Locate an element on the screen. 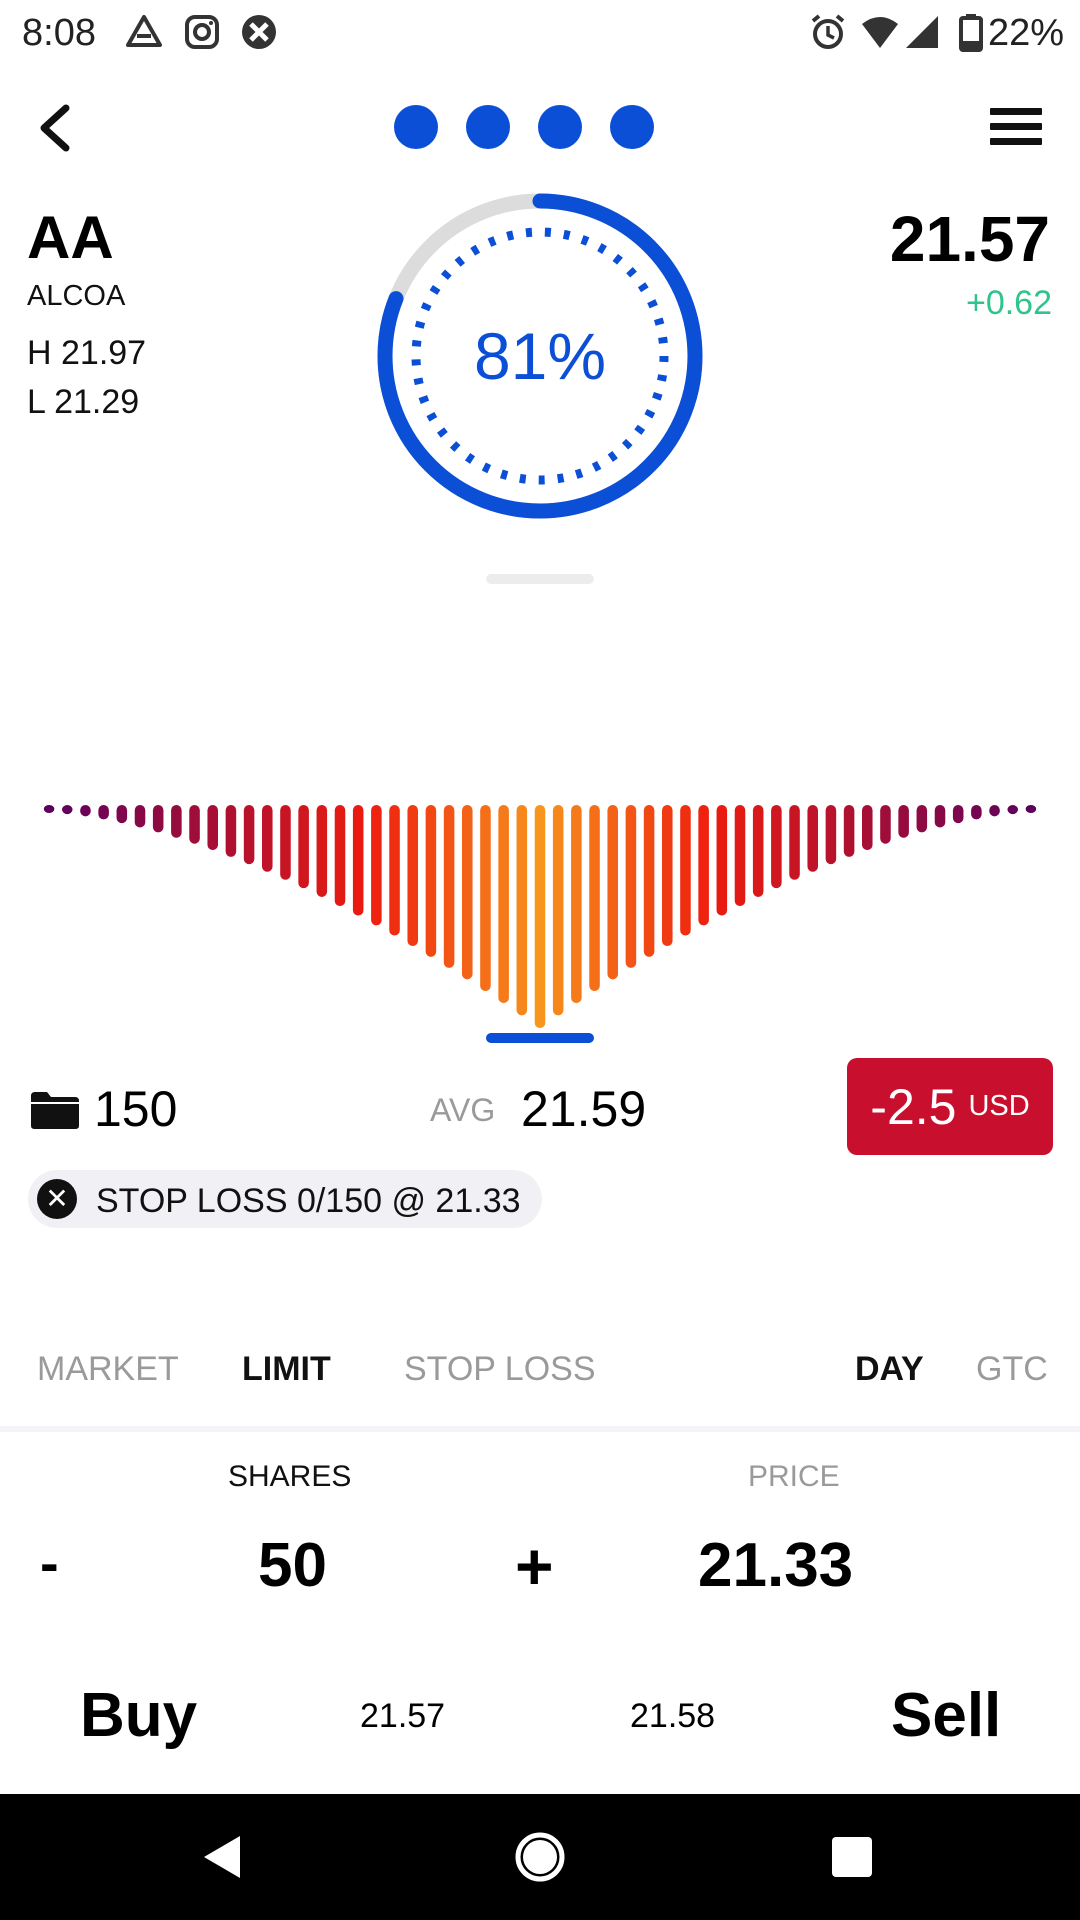  close-icon: ✕ is located at coordinates (57, 1199).